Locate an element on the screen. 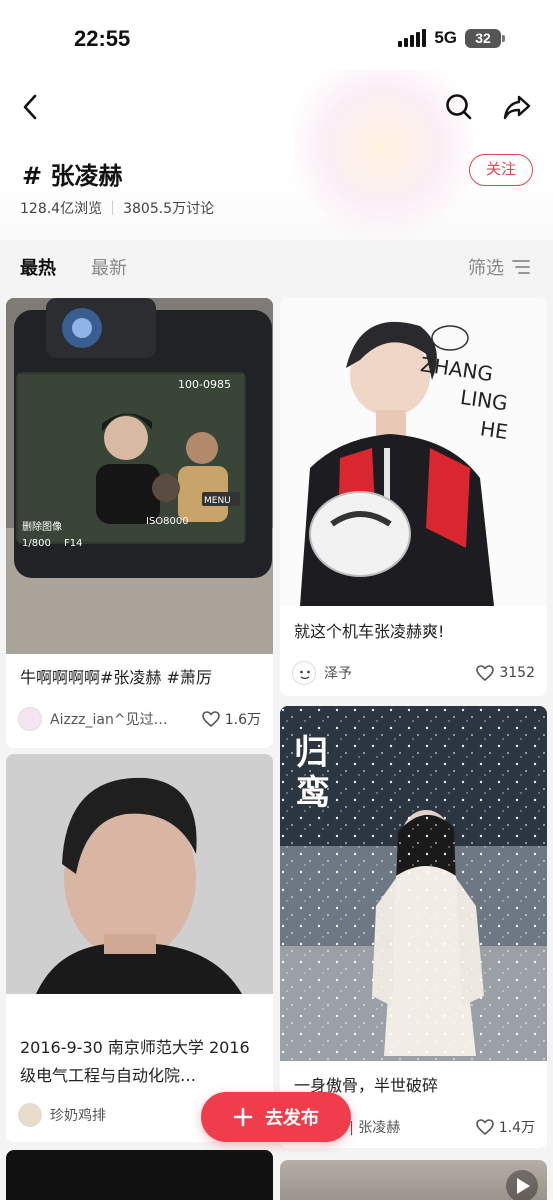 This screenshot has height=1200, width=553. author-name: 泽予 is located at coordinates (338, 674).